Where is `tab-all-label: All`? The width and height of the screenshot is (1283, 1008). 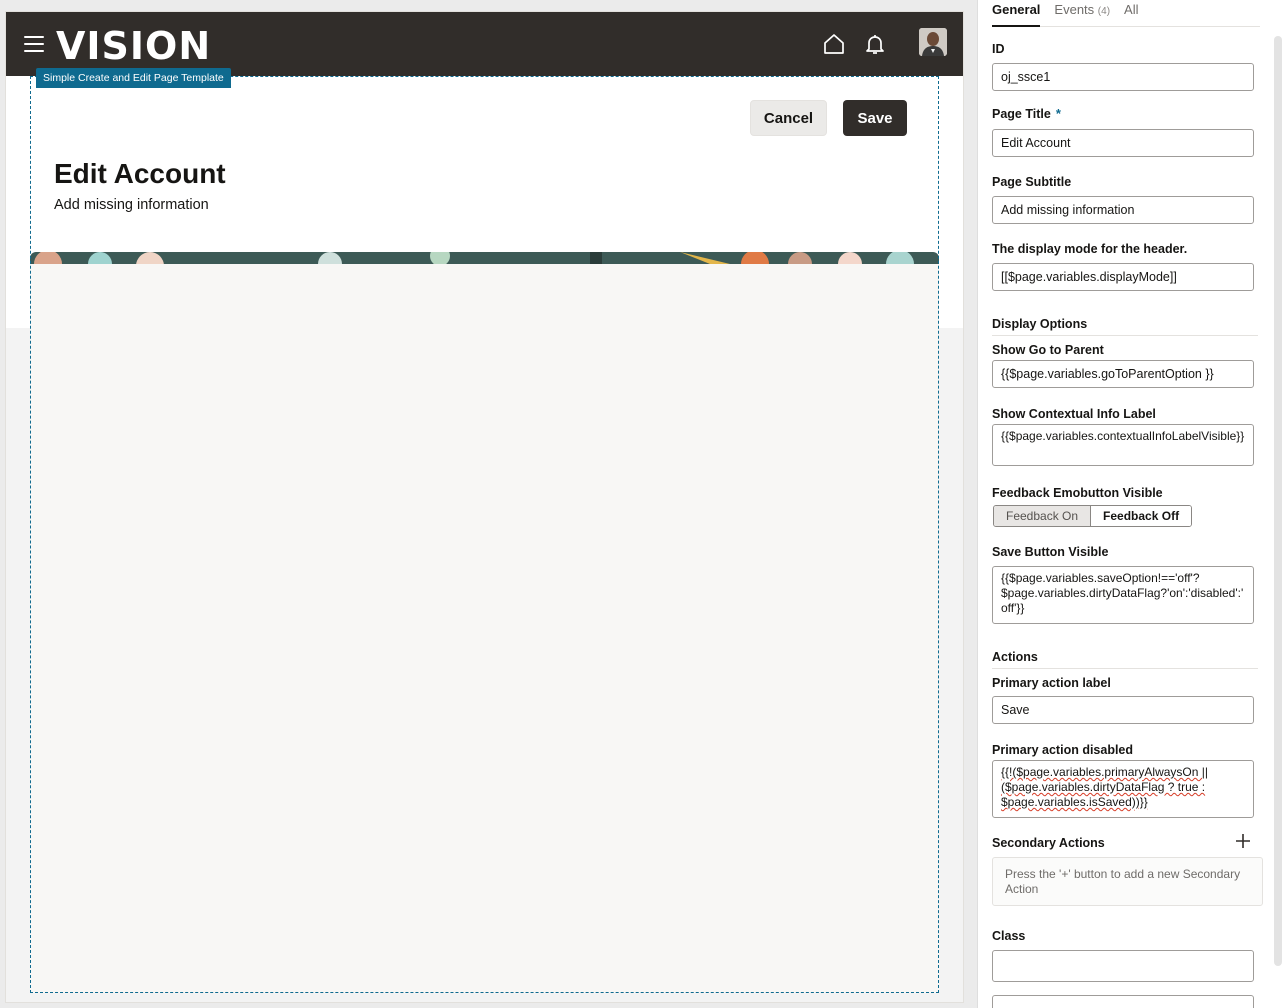 tab-all-label: All is located at coordinates (1131, 9).